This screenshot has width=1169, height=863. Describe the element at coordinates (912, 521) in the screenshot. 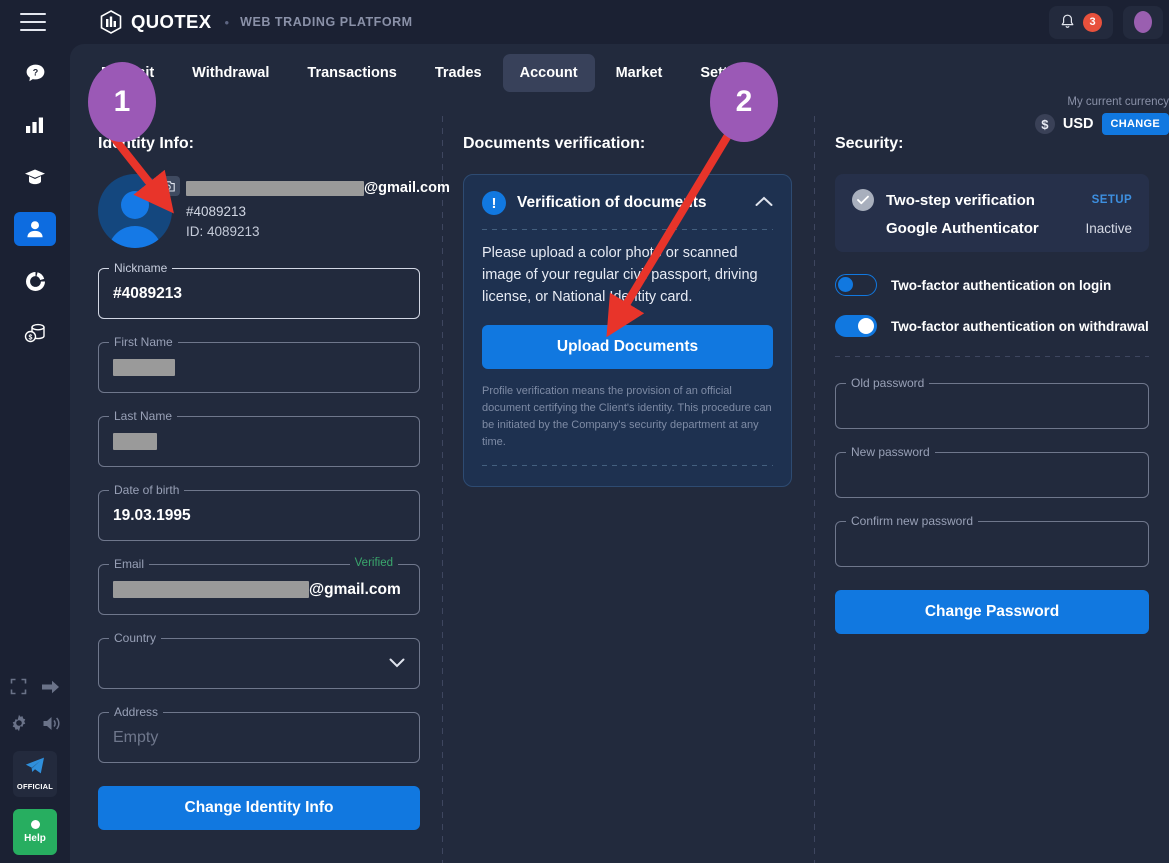

I see `field-confirm-password-label: Confirm new password` at that location.